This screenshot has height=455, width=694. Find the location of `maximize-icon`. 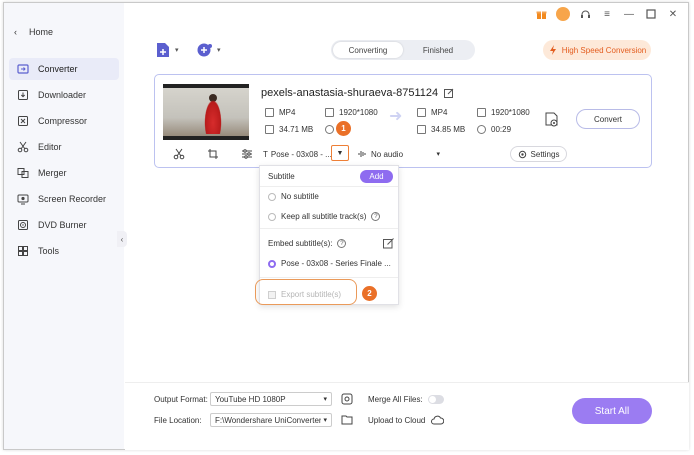

maximize-icon is located at coordinates (651, 14).